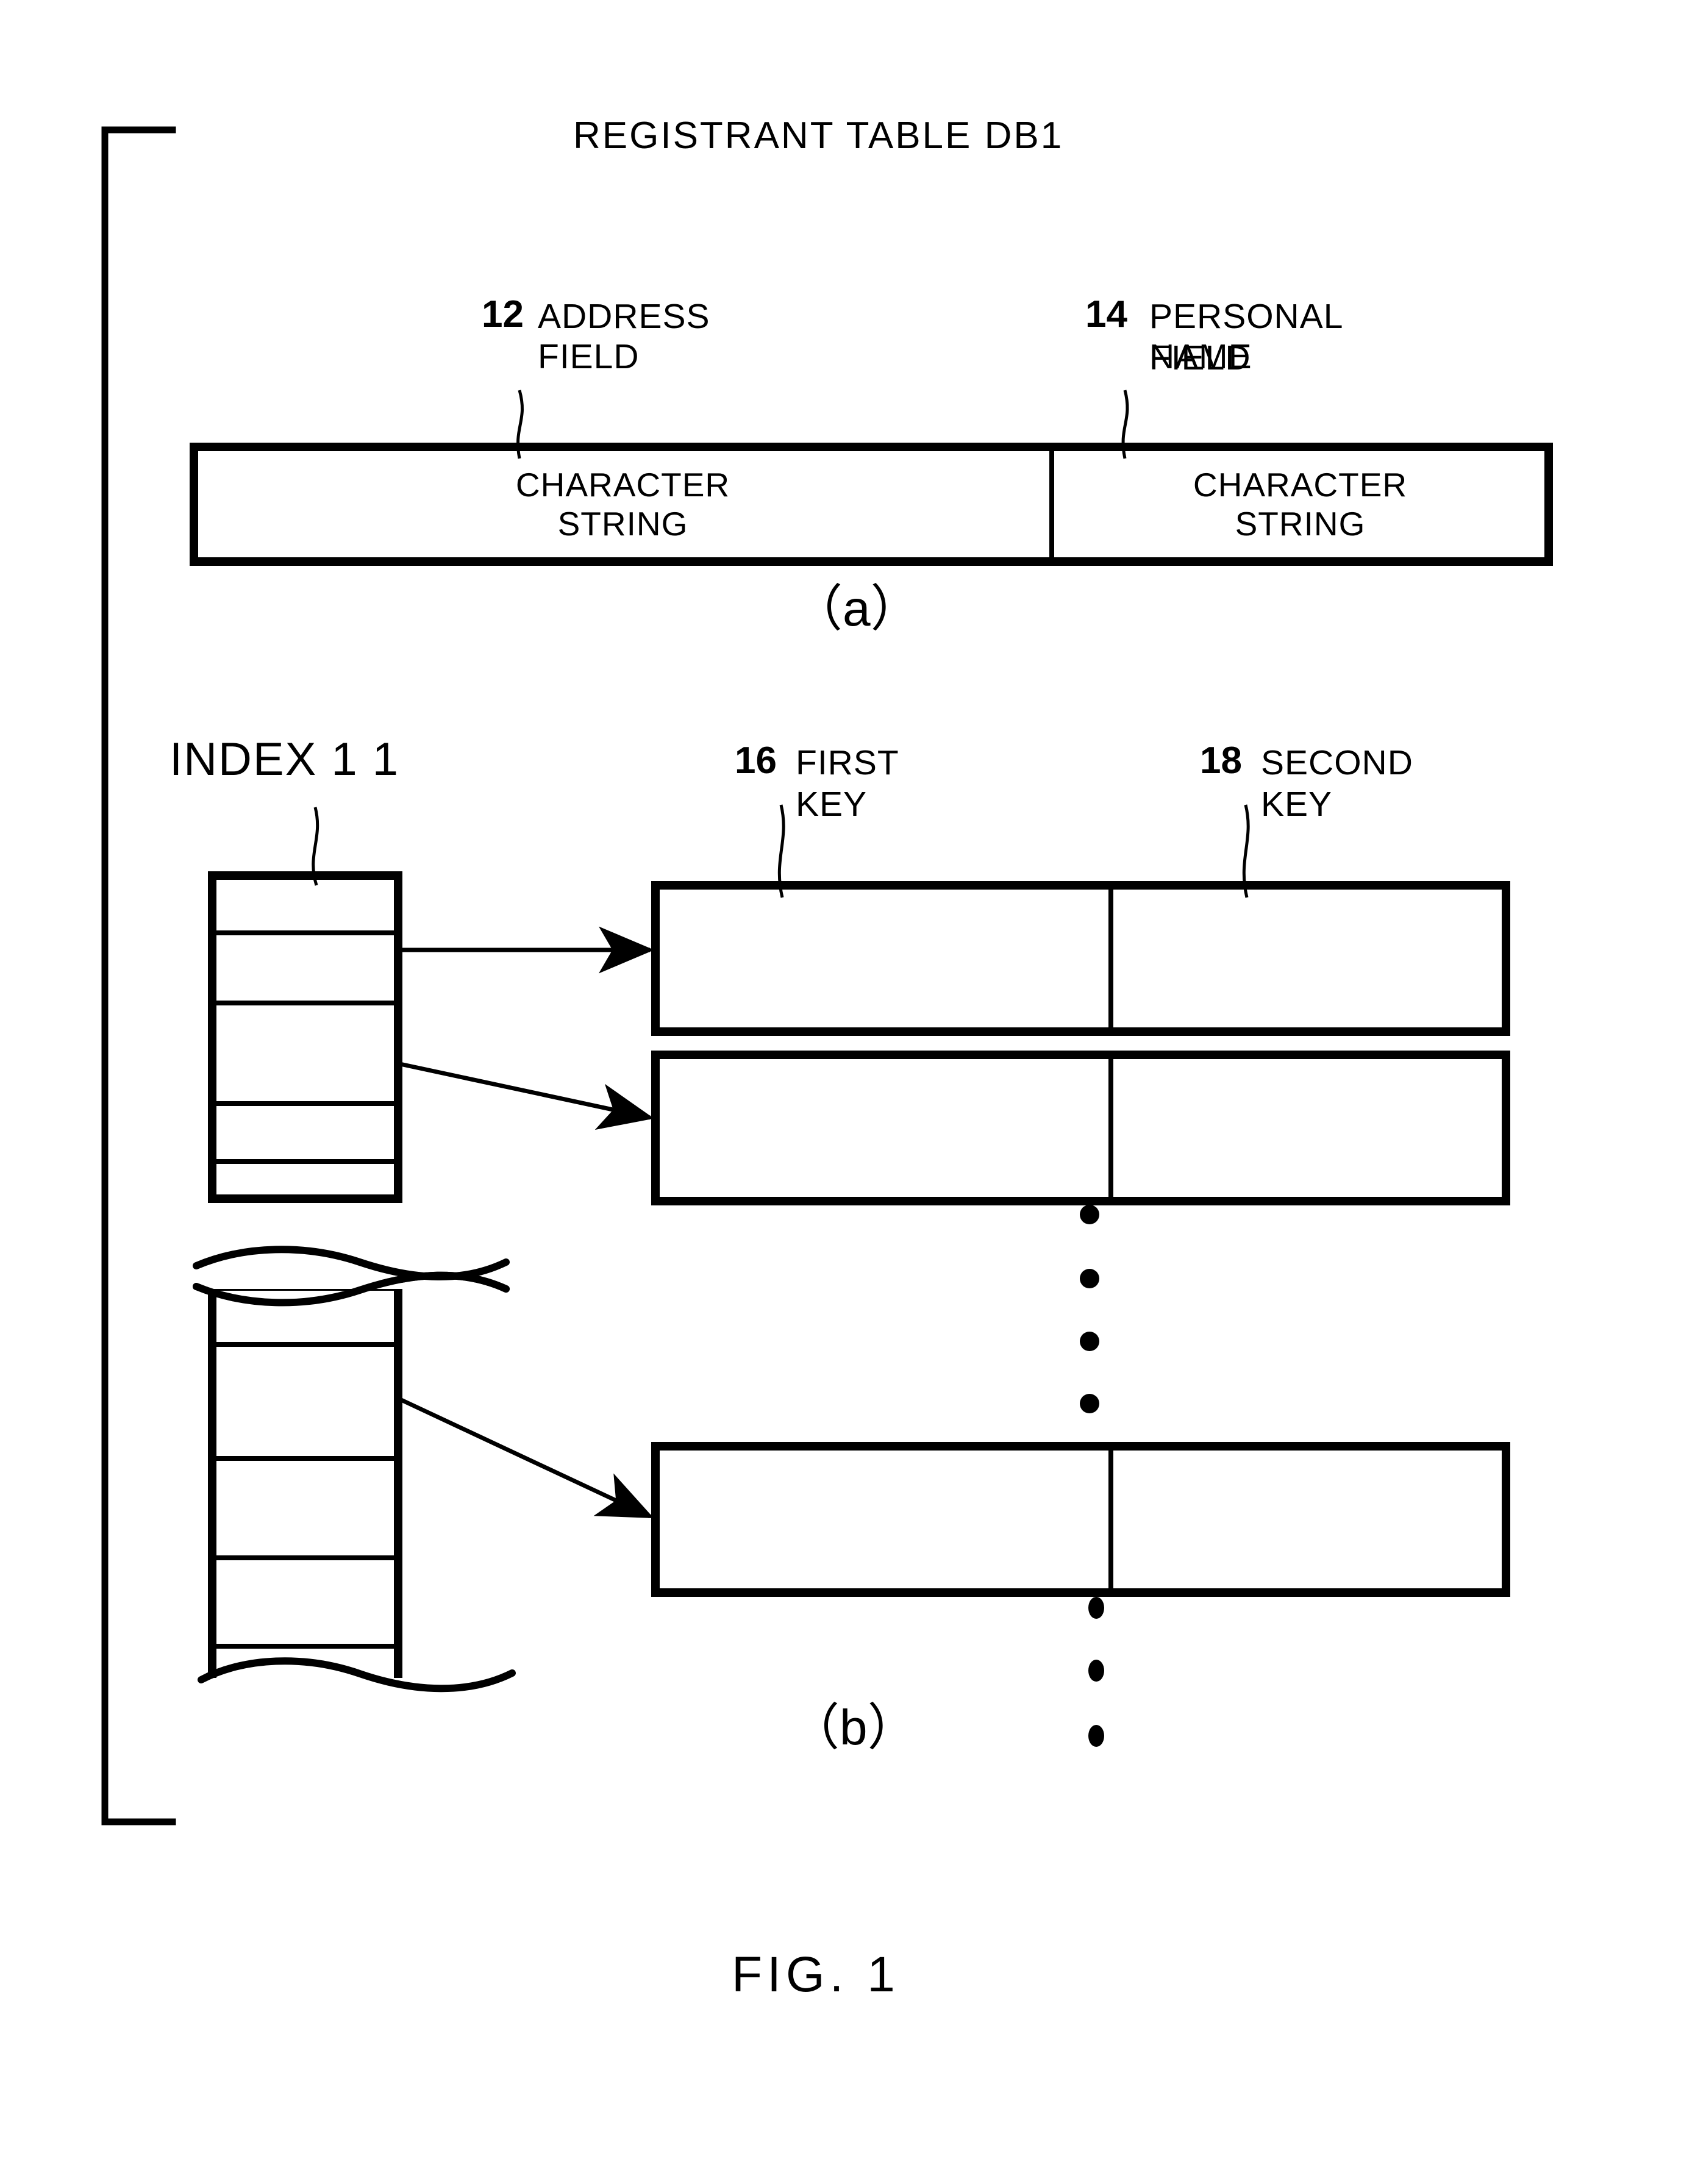 Image resolution: width=1695 pixels, height=2184 pixels. I want to click on page-title: REGISTRANT TABLE DB1, so click(818, 136).